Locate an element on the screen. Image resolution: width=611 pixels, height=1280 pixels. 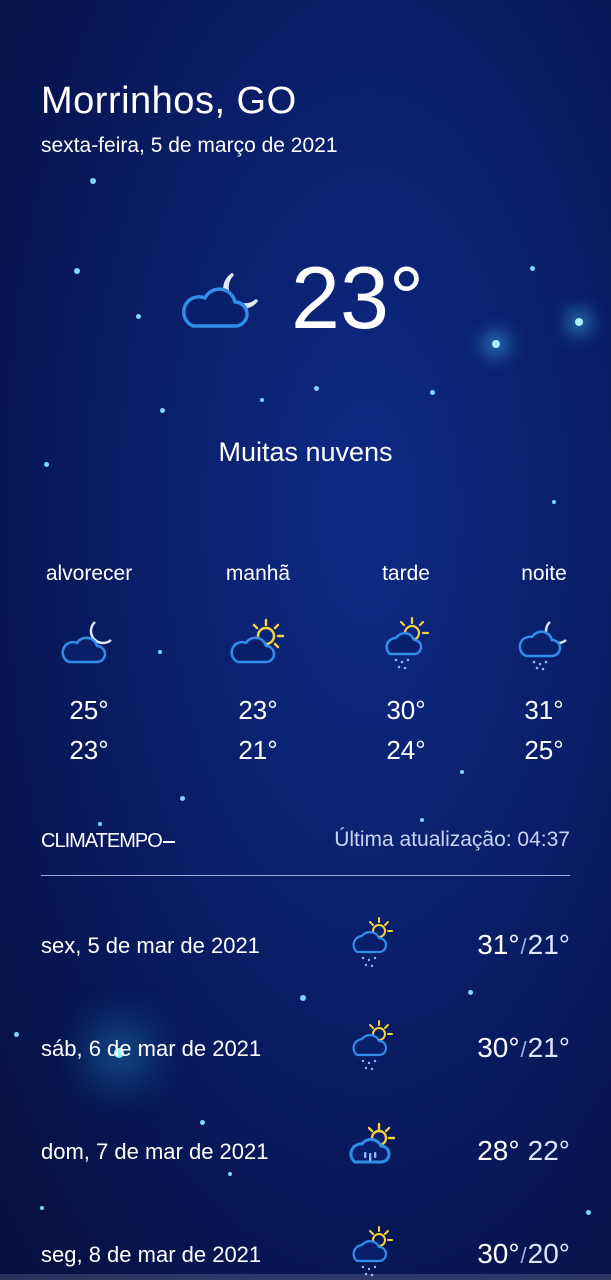
period-max: 31° is located at coordinates (544, 710).